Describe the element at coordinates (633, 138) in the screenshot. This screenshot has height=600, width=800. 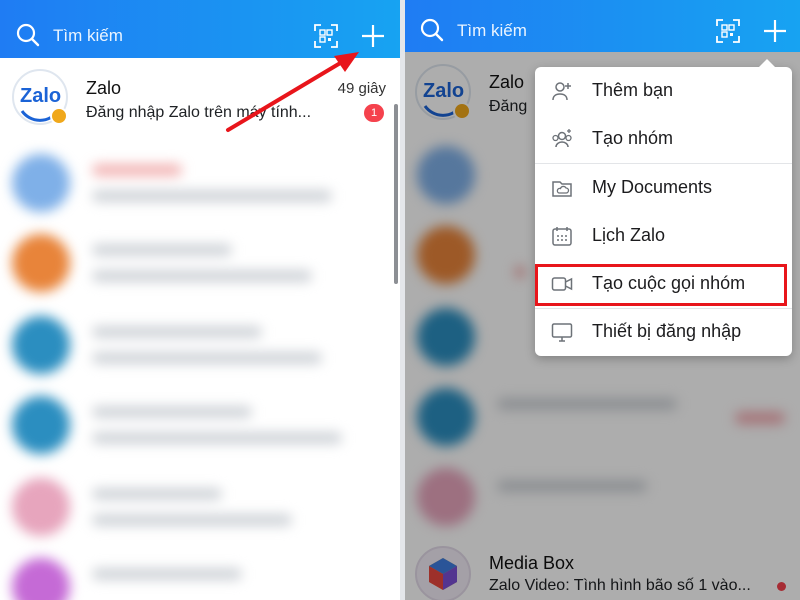
I see `menu-item-label: Tạo nhóm` at that location.